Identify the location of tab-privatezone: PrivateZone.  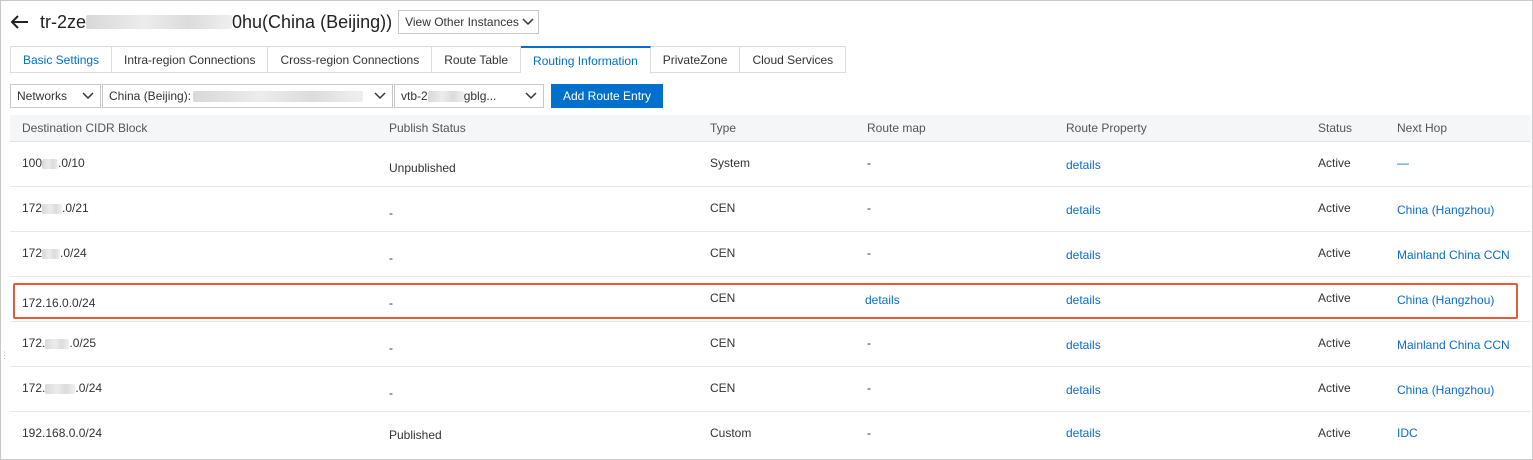
(695, 59).